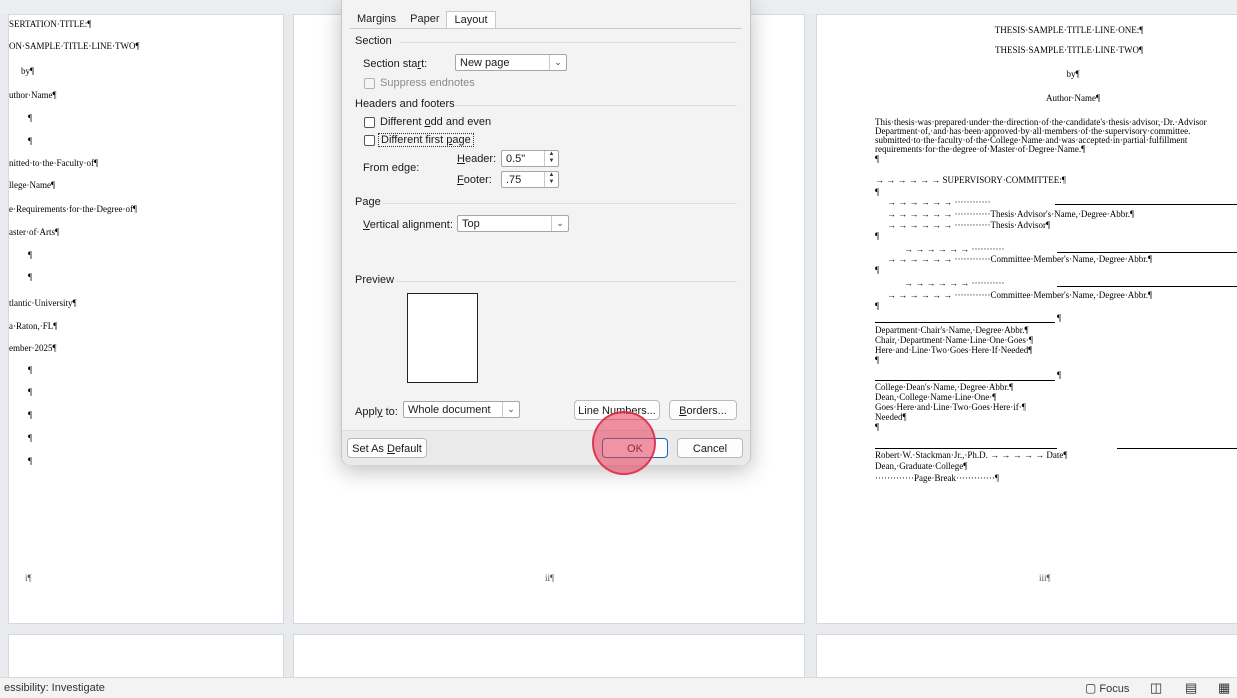 The height and width of the screenshot is (698, 1237). Describe the element at coordinates (74, 46) in the screenshot. I see `left-page-line: ON·SAMPLE·TITLE·LINE·TWO¶` at that location.